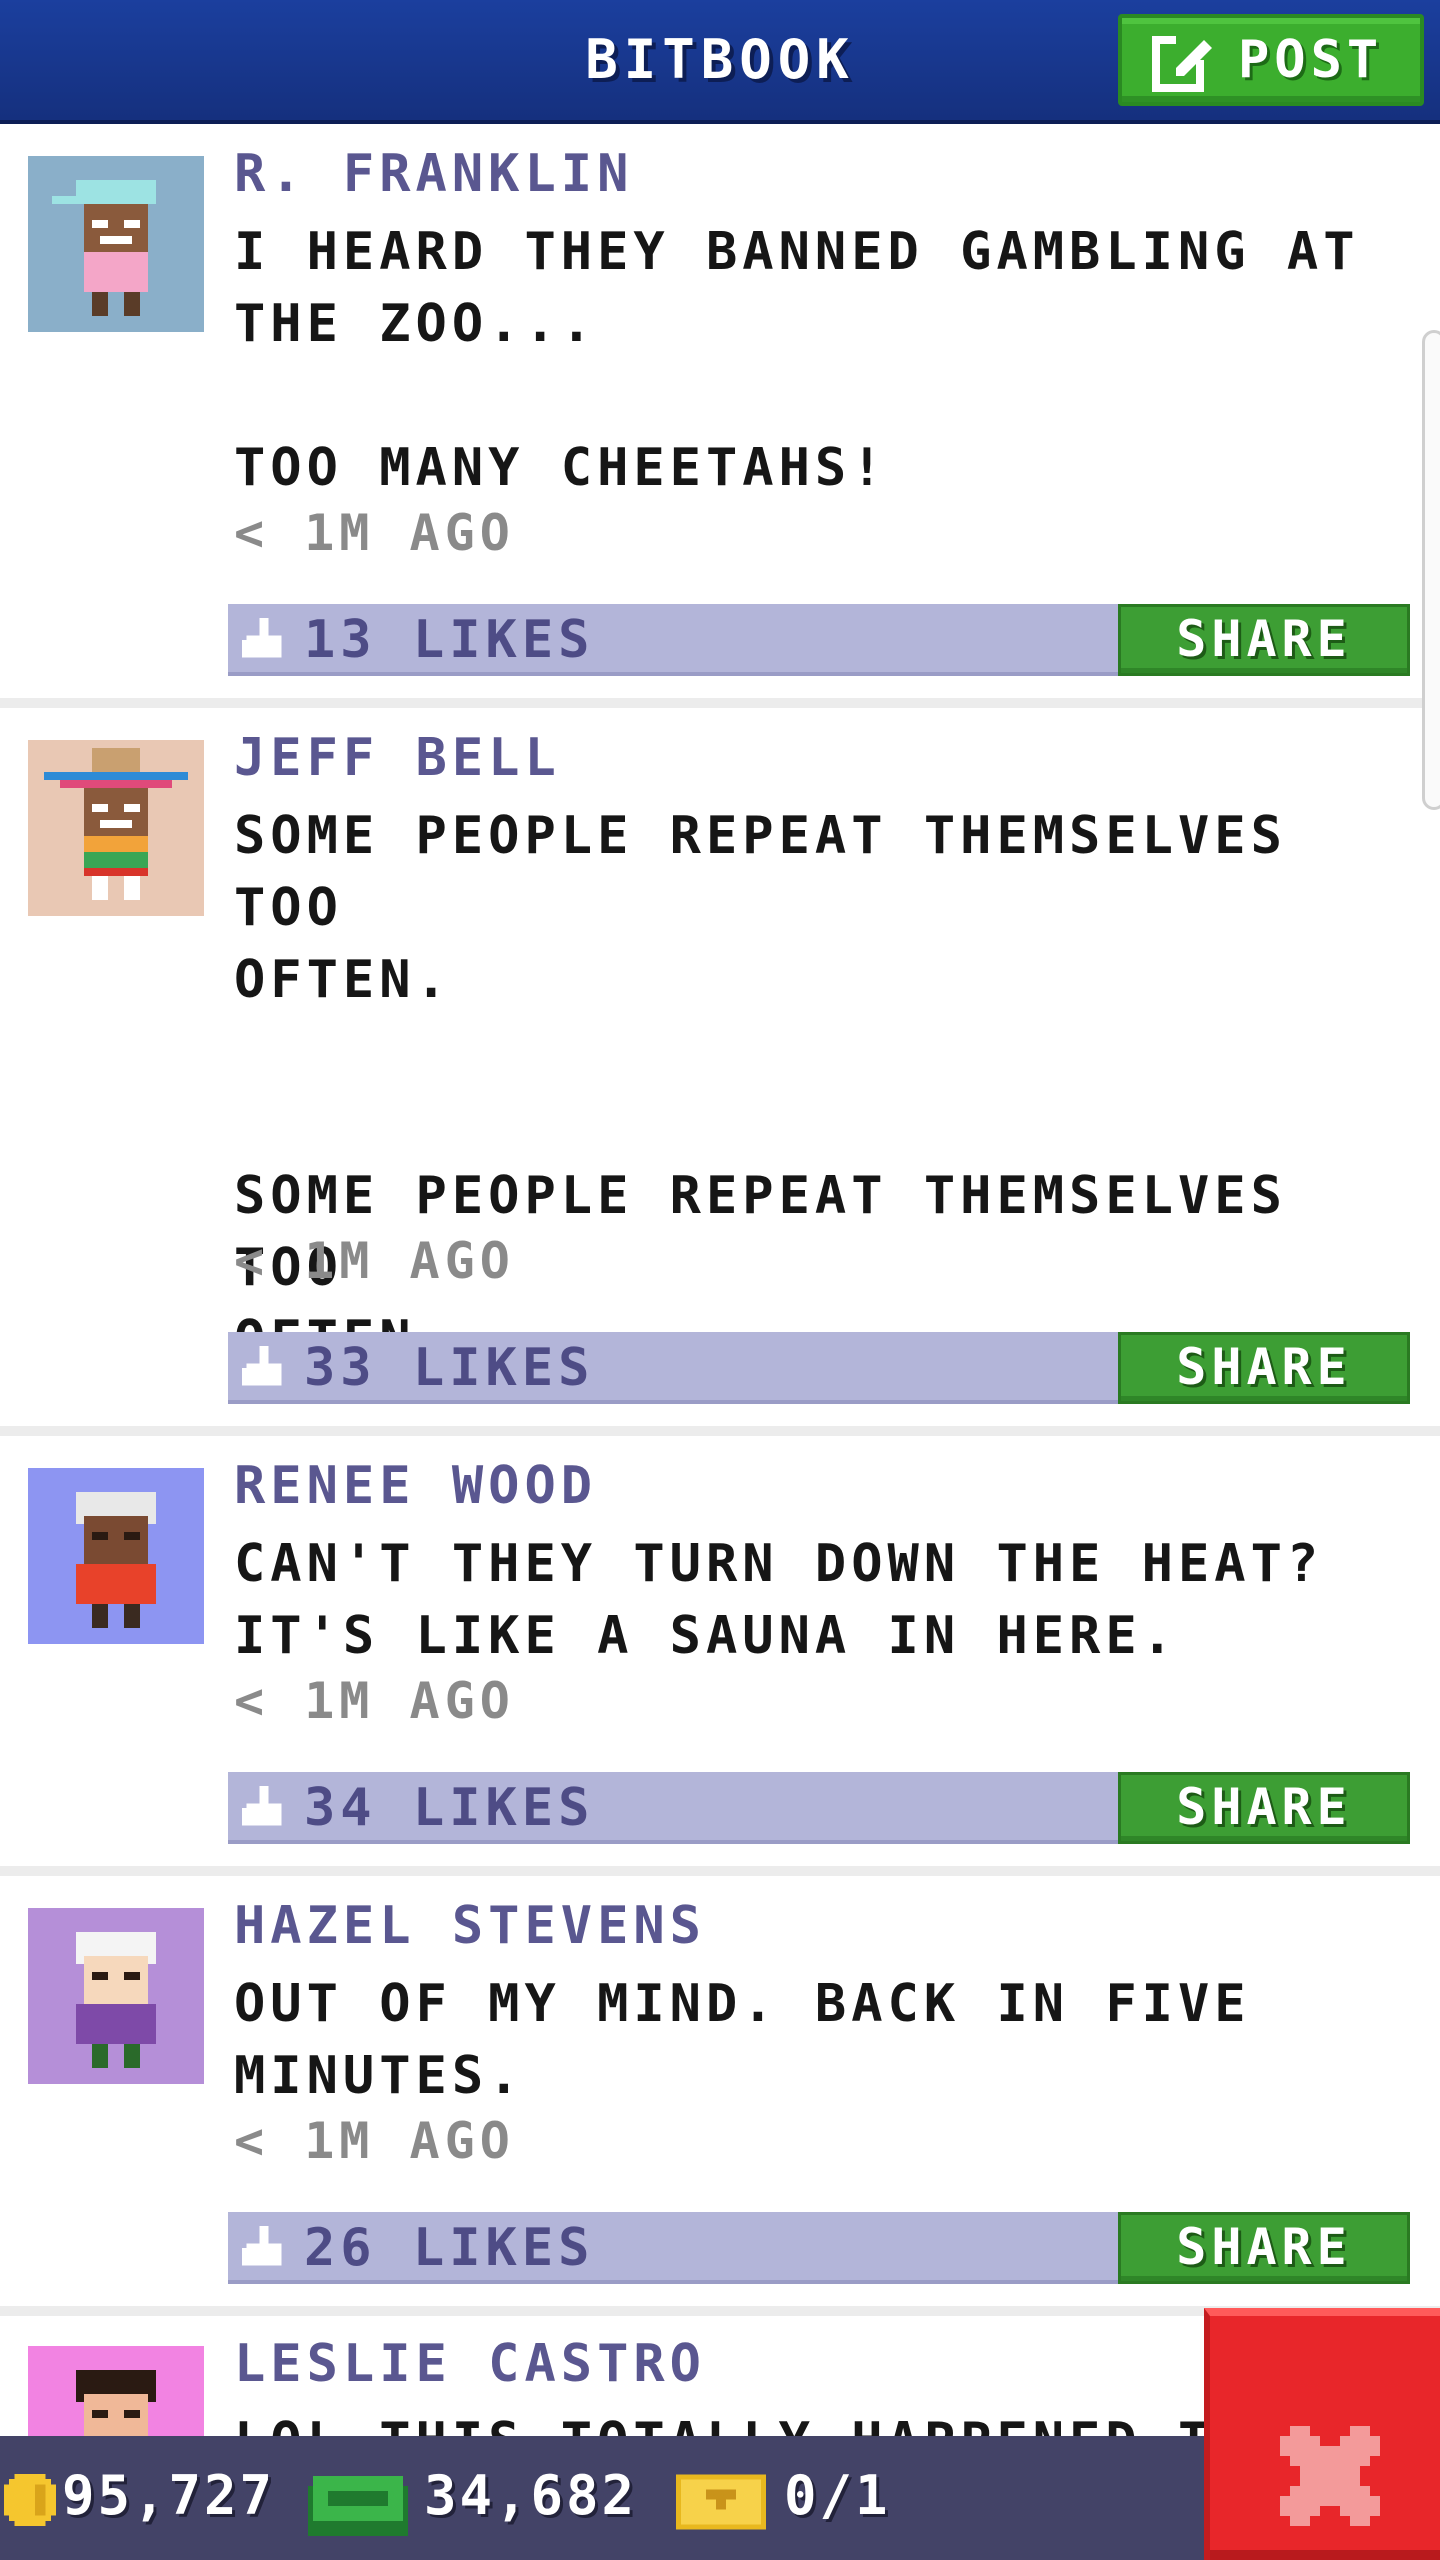 This screenshot has height=2560, width=1440. What do you see at coordinates (1311, 60) in the screenshot?
I see `post-button-label: POST` at bounding box center [1311, 60].